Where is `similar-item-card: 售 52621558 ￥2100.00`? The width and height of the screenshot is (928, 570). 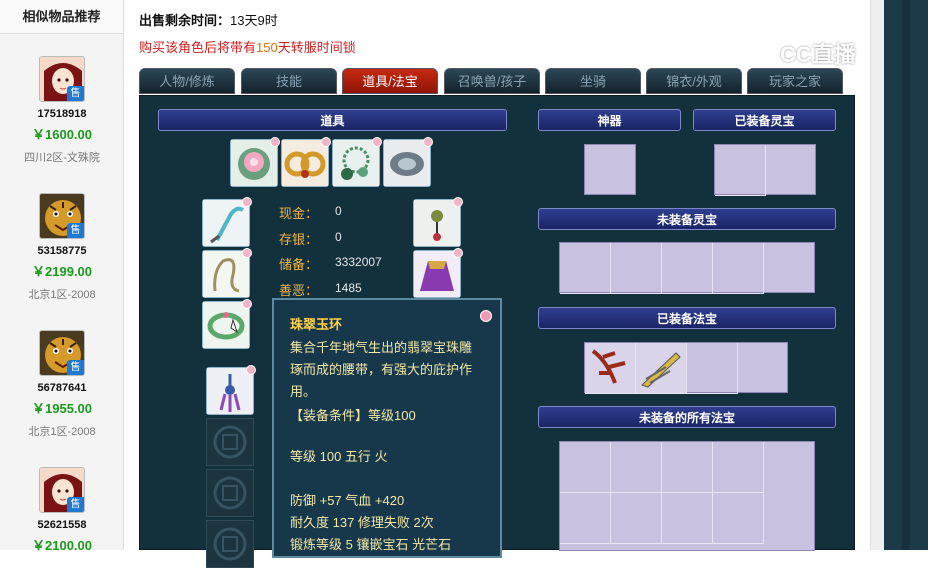
similar-item-card: 售 52621558 ￥2100.00 is located at coordinates (62, 510).